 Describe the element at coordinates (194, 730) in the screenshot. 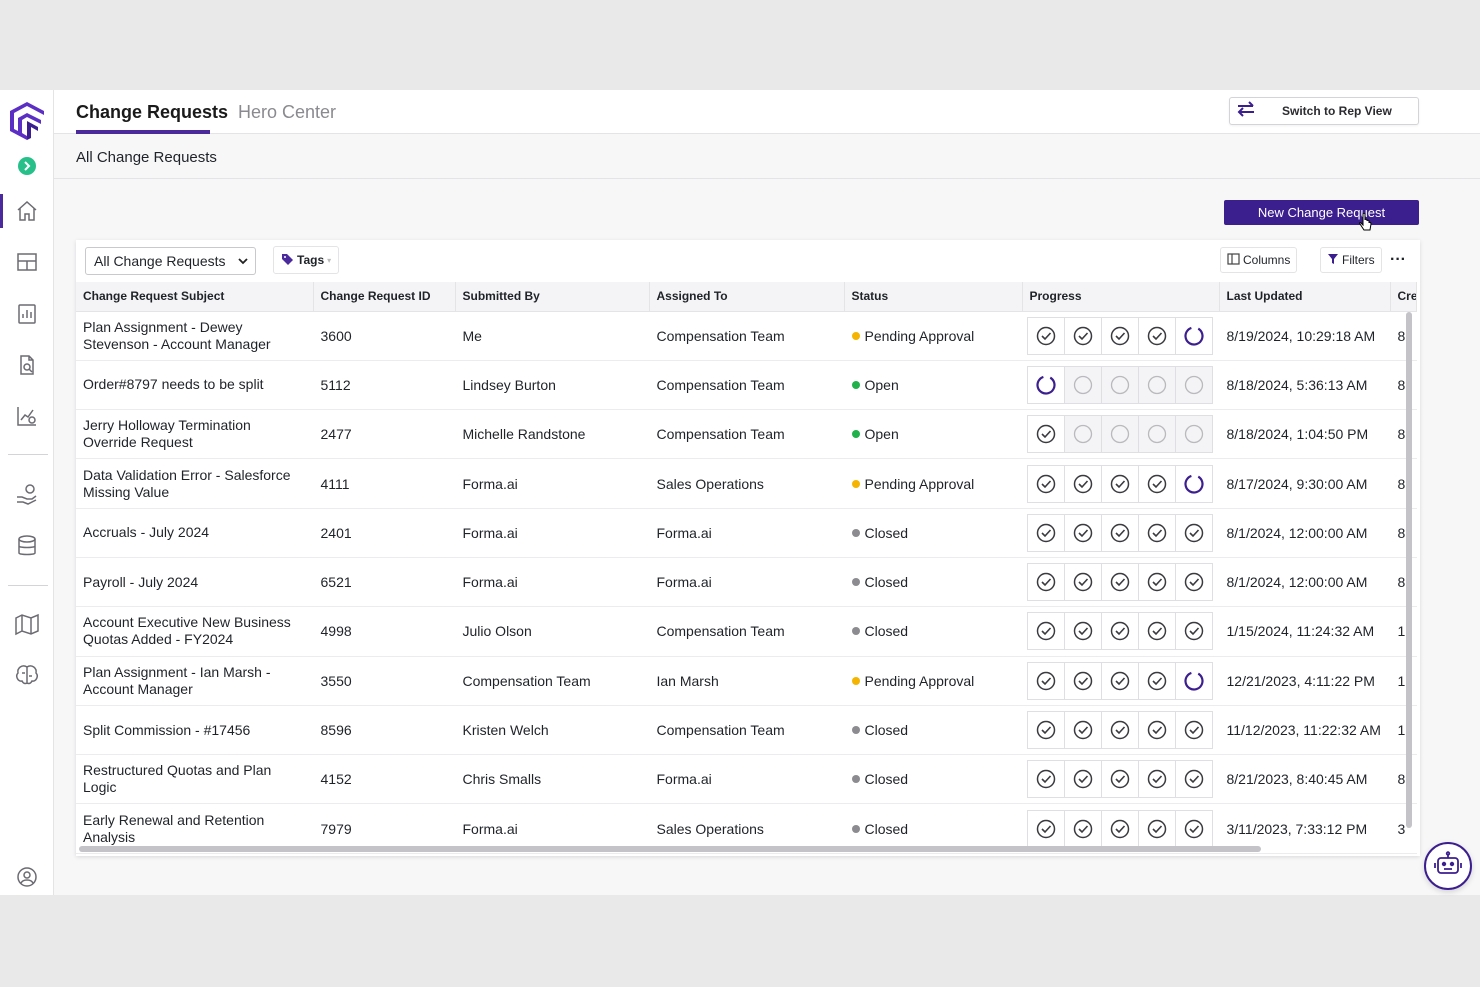

I see `cell-subject: Split Commission - #17456` at that location.